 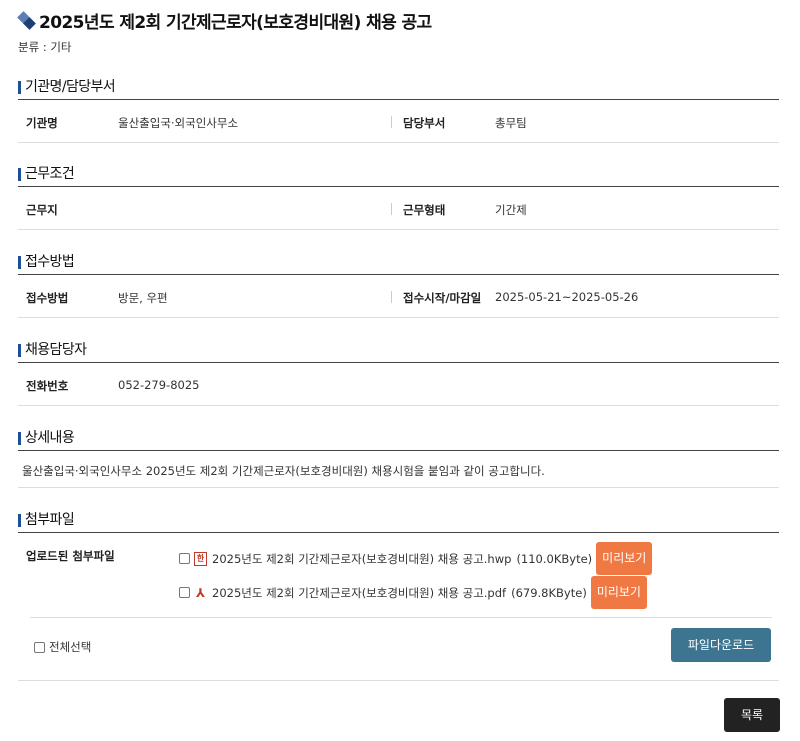 What do you see at coordinates (359, 593) in the screenshot?
I see `file-name-link: 2025년도 제2회 기간제근로자(보호경비대원) 채용 공고.pdf` at bounding box center [359, 593].